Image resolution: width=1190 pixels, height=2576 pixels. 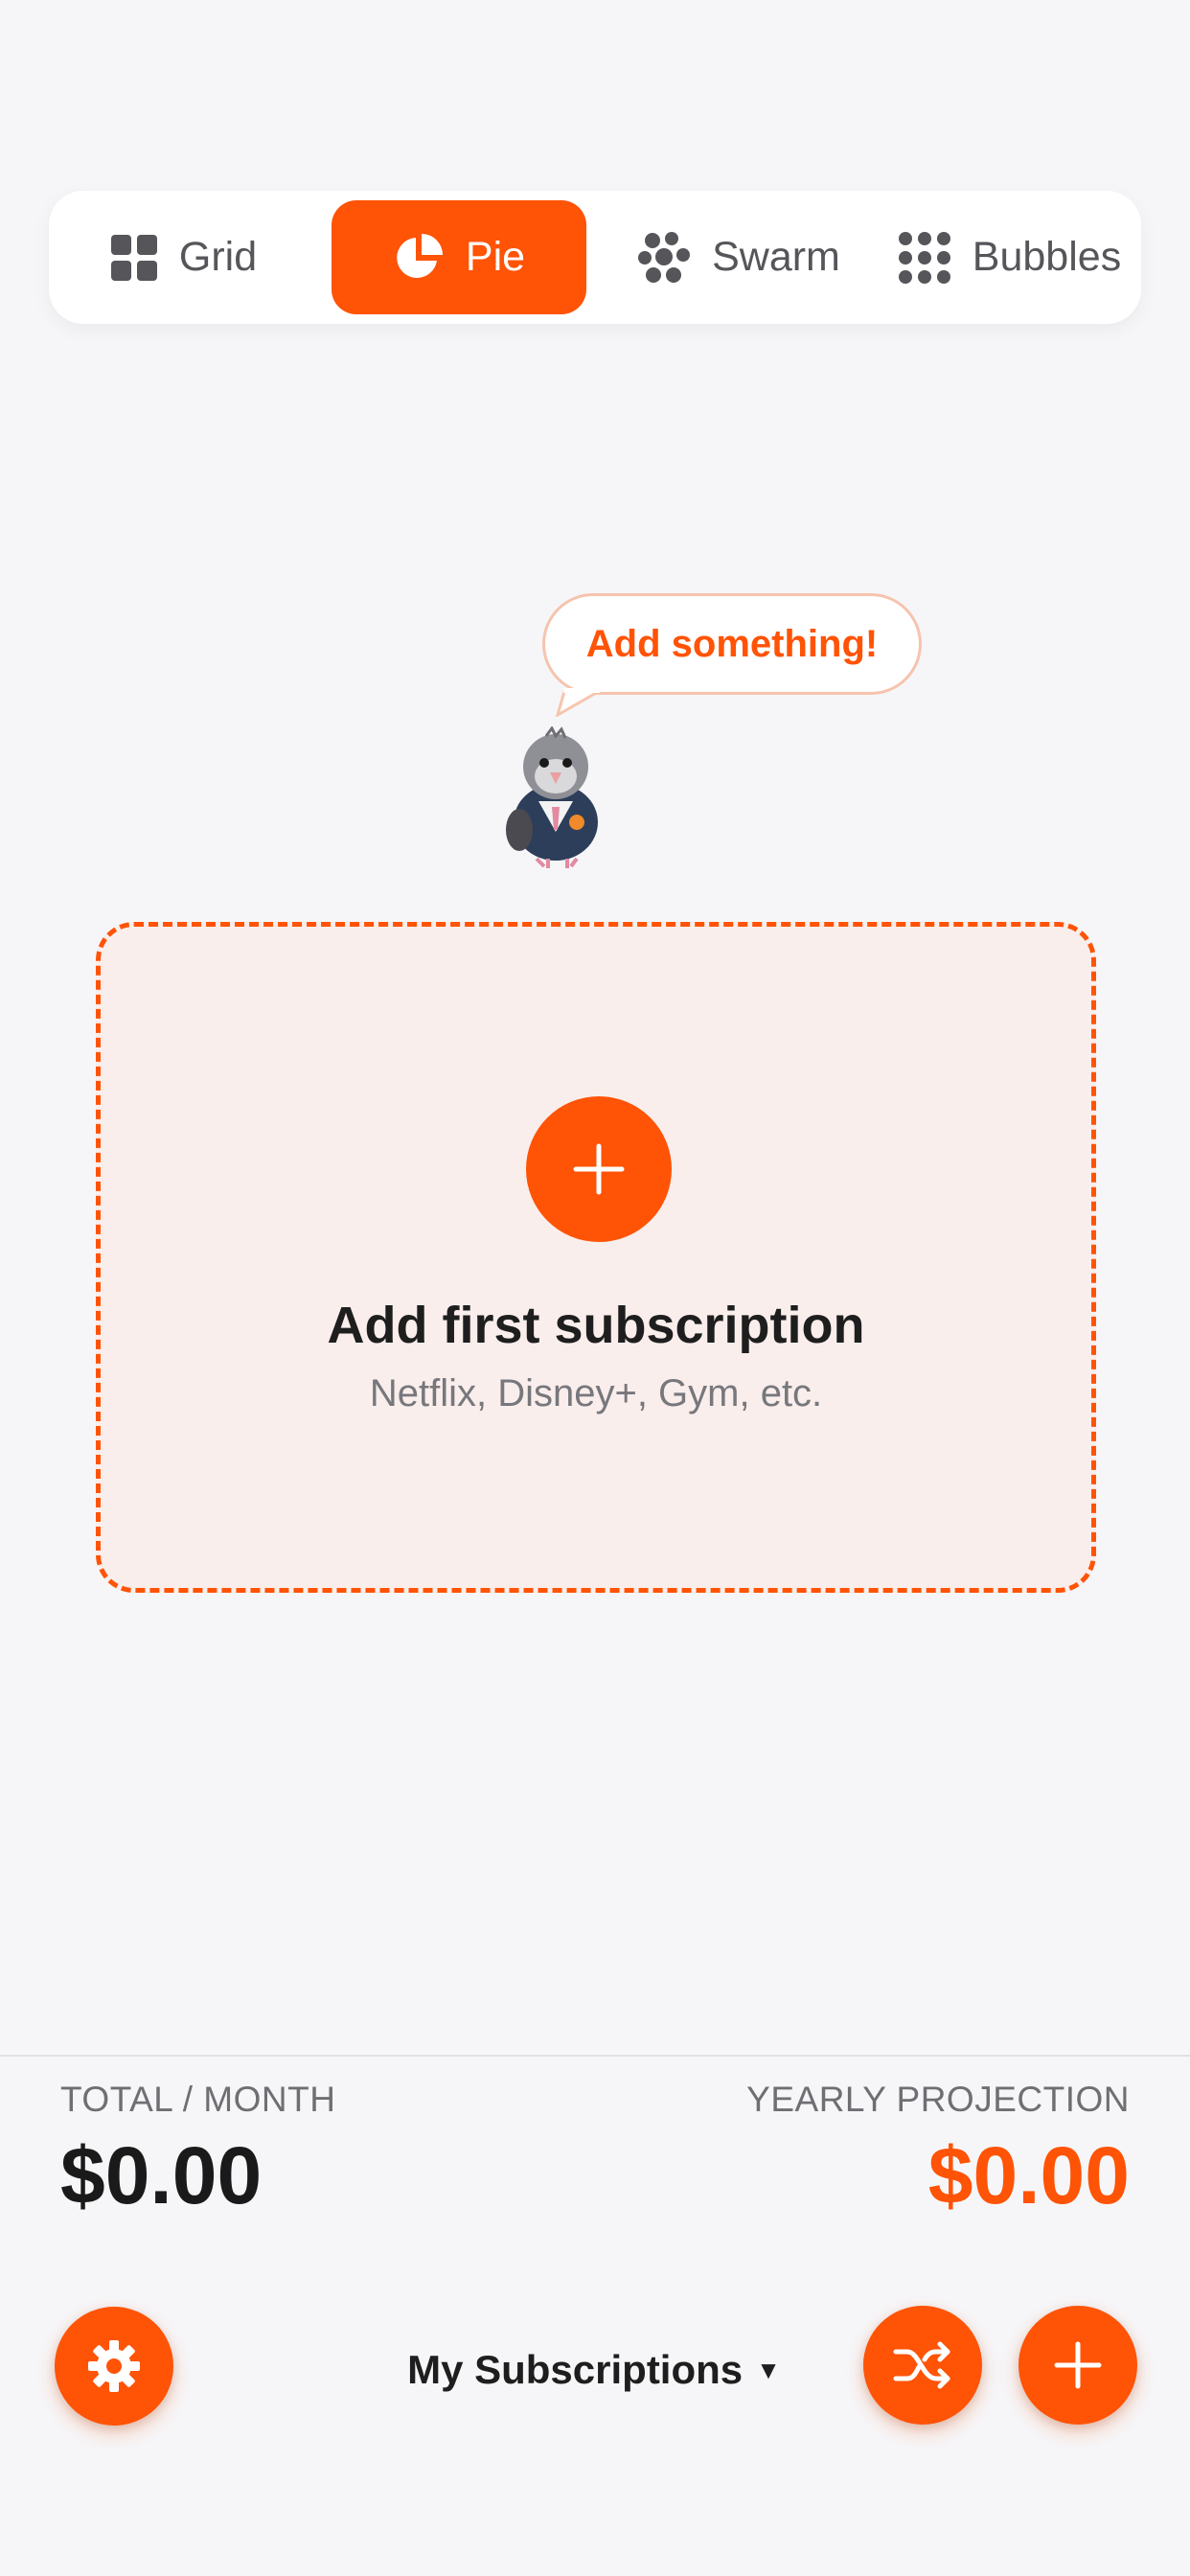 I want to click on list-picker-label: My Subscriptions, so click(x=575, y=2369).